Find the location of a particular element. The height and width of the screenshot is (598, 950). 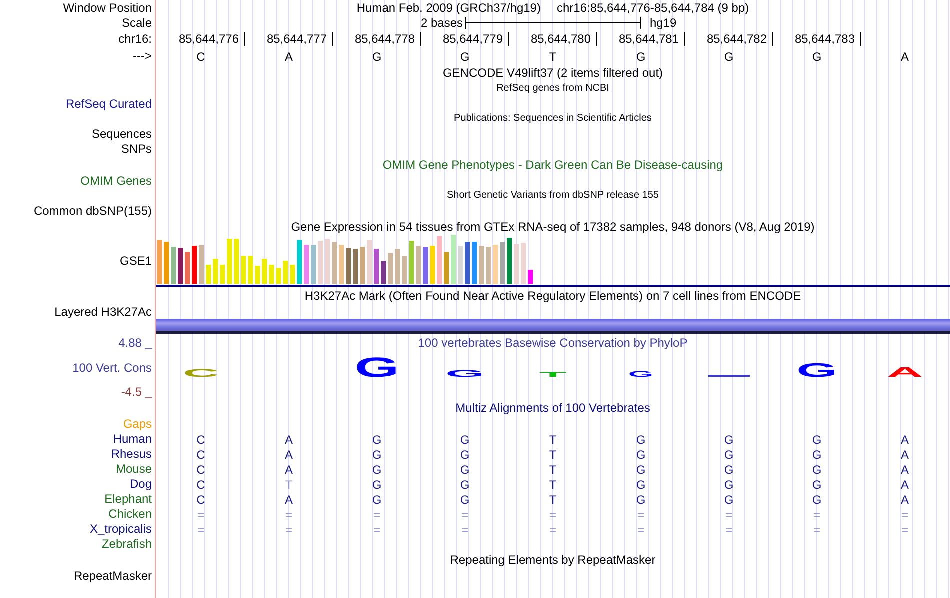

logo-letter: A is located at coordinates (905, 372).